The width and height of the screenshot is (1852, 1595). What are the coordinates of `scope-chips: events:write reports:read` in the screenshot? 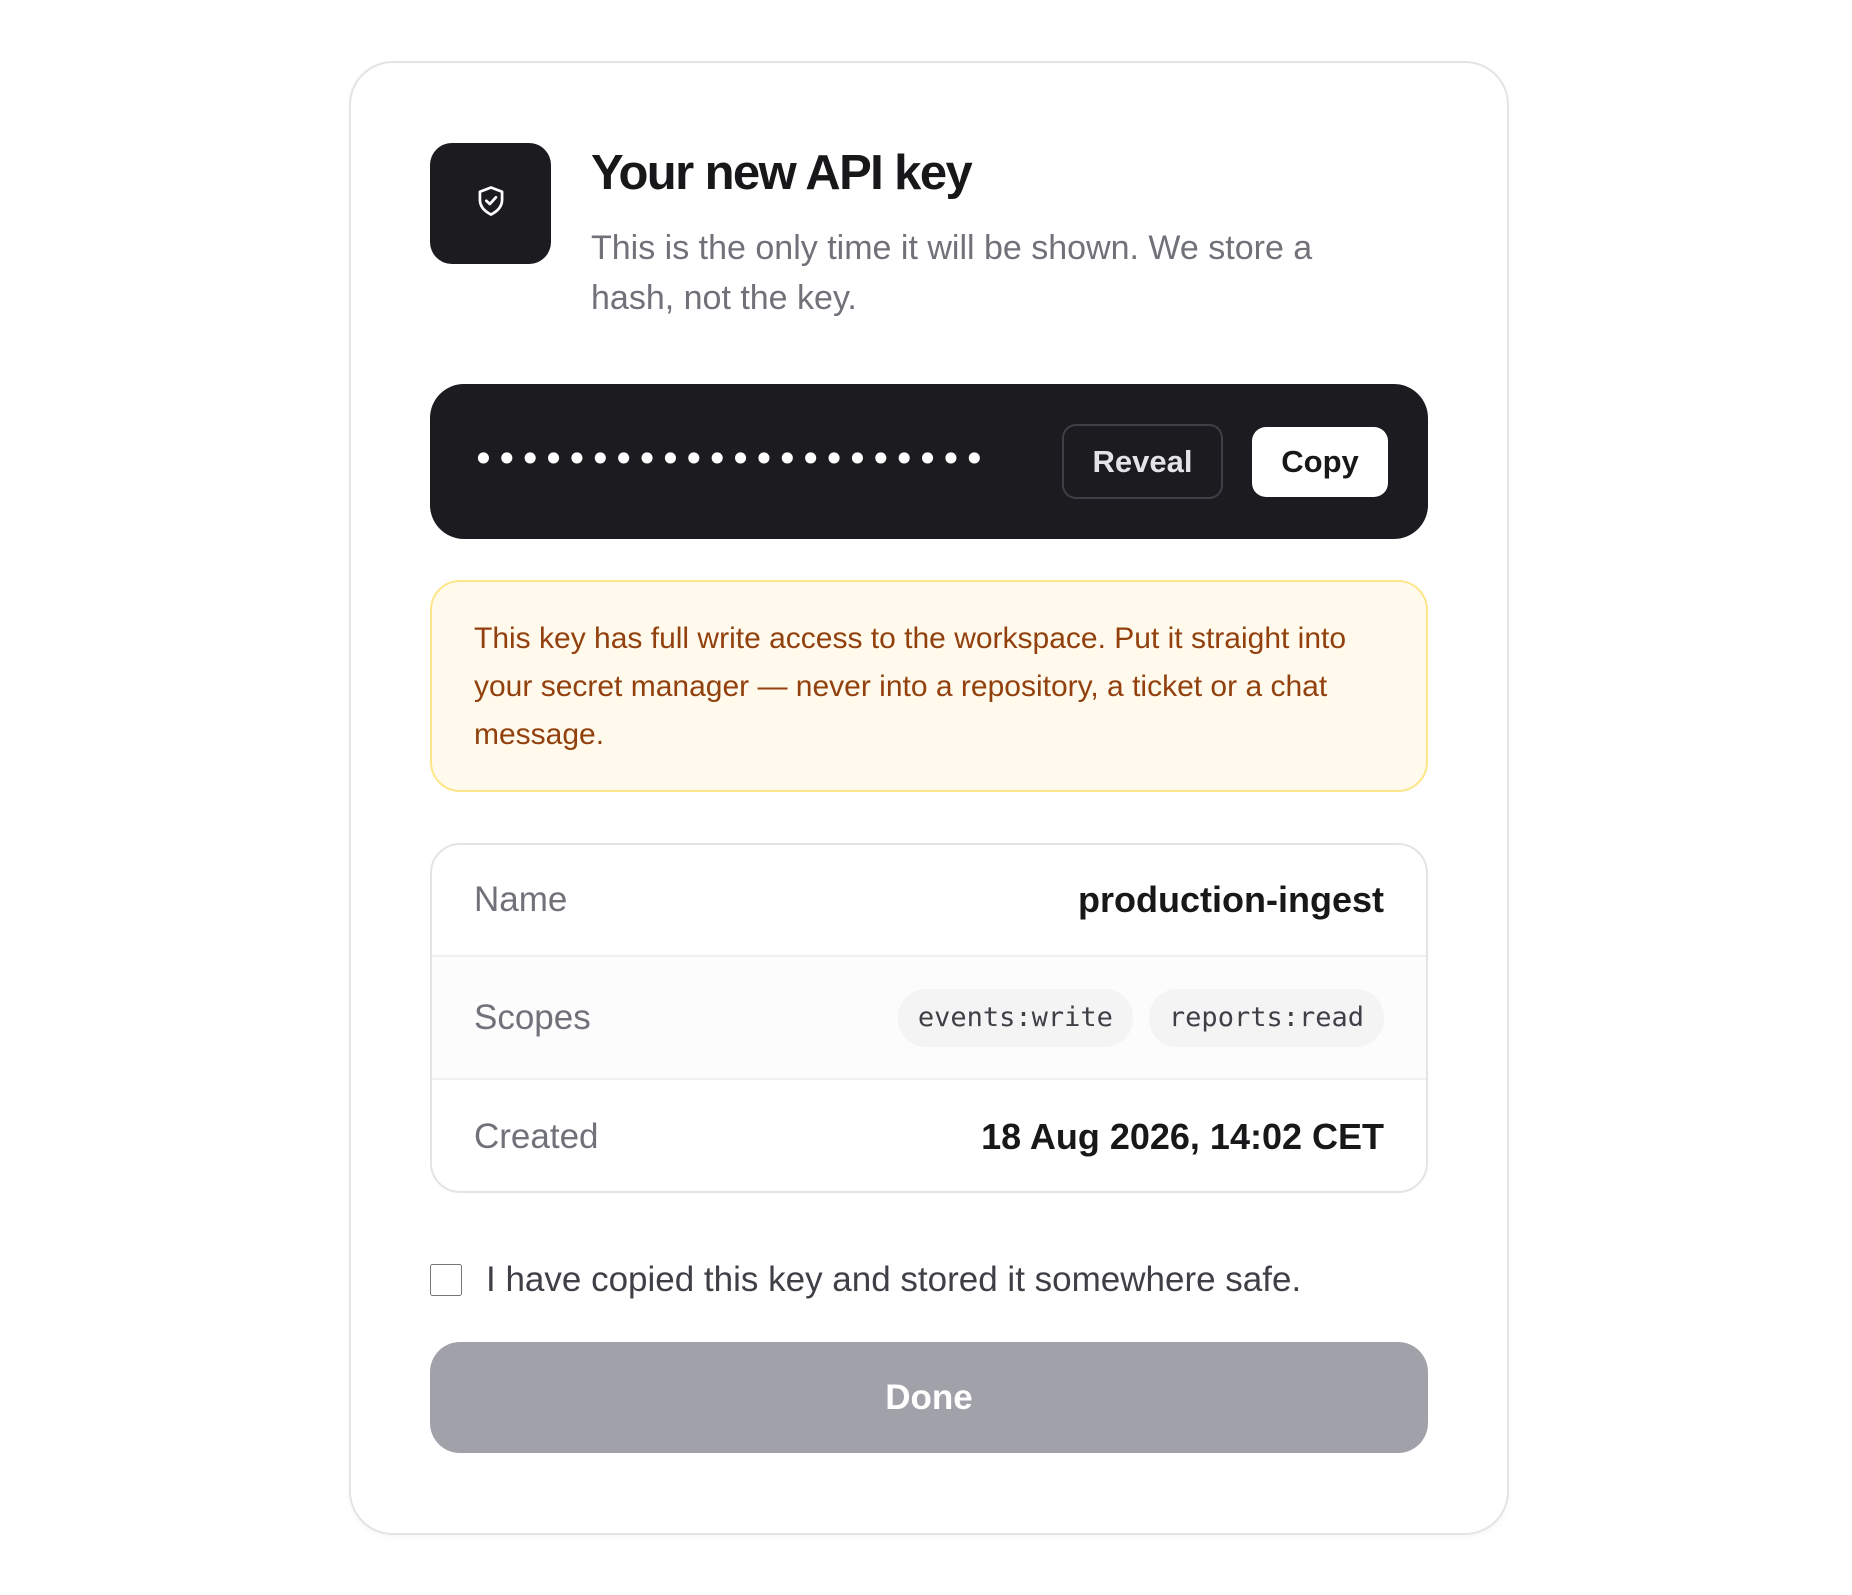 It's located at (1140, 1017).